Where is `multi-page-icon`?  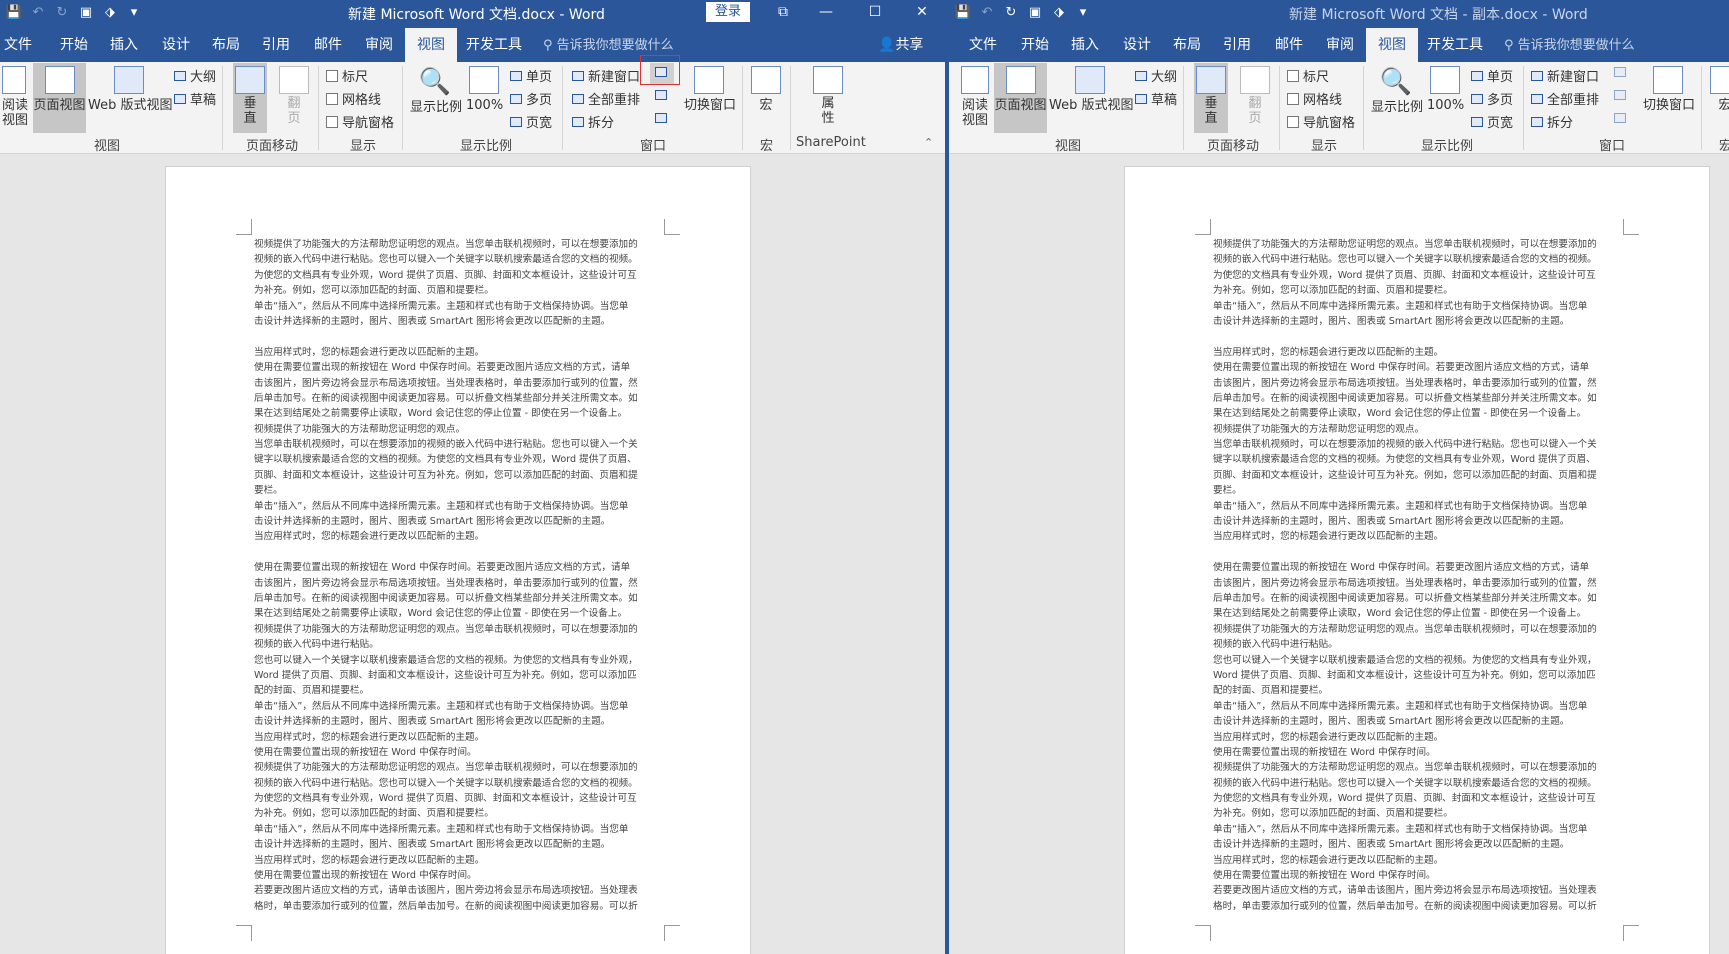 multi-page-icon is located at coordinates (1477, 99).